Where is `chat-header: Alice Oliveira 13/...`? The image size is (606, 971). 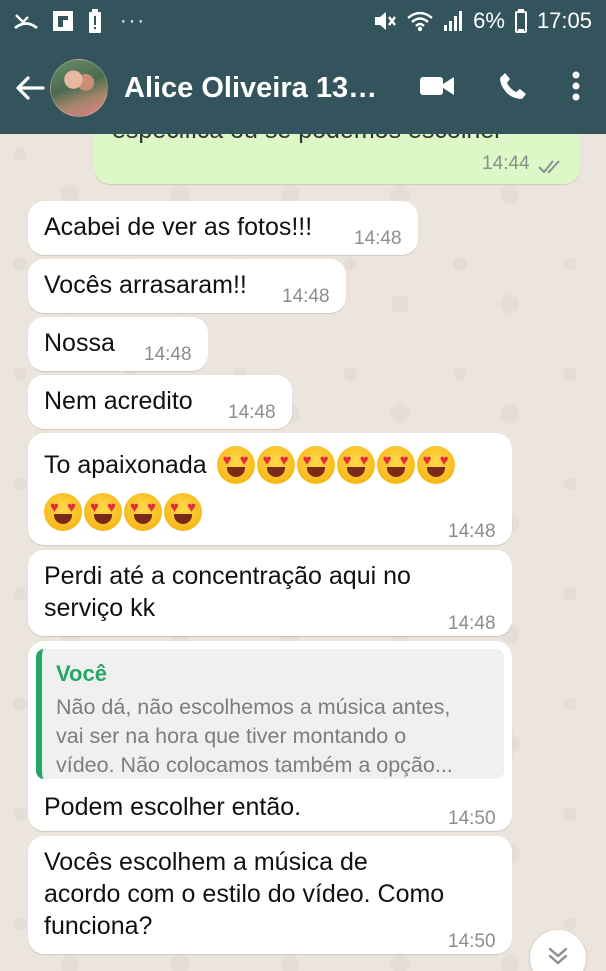 chat-header: Alice Oliveira 13/... is located at coordinates (303, 88).